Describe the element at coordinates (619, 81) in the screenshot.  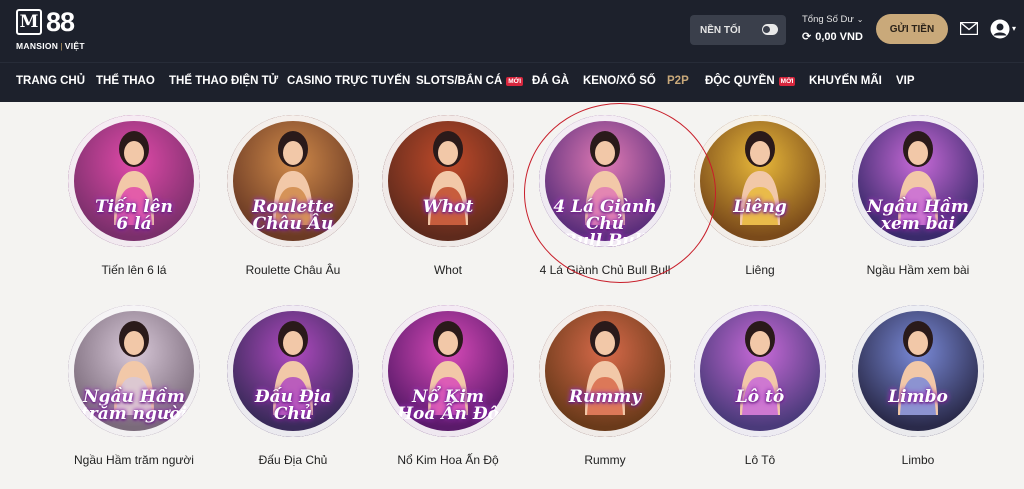
I see `nav-item-lottery: KENO/XỔ SỐ` at that location.